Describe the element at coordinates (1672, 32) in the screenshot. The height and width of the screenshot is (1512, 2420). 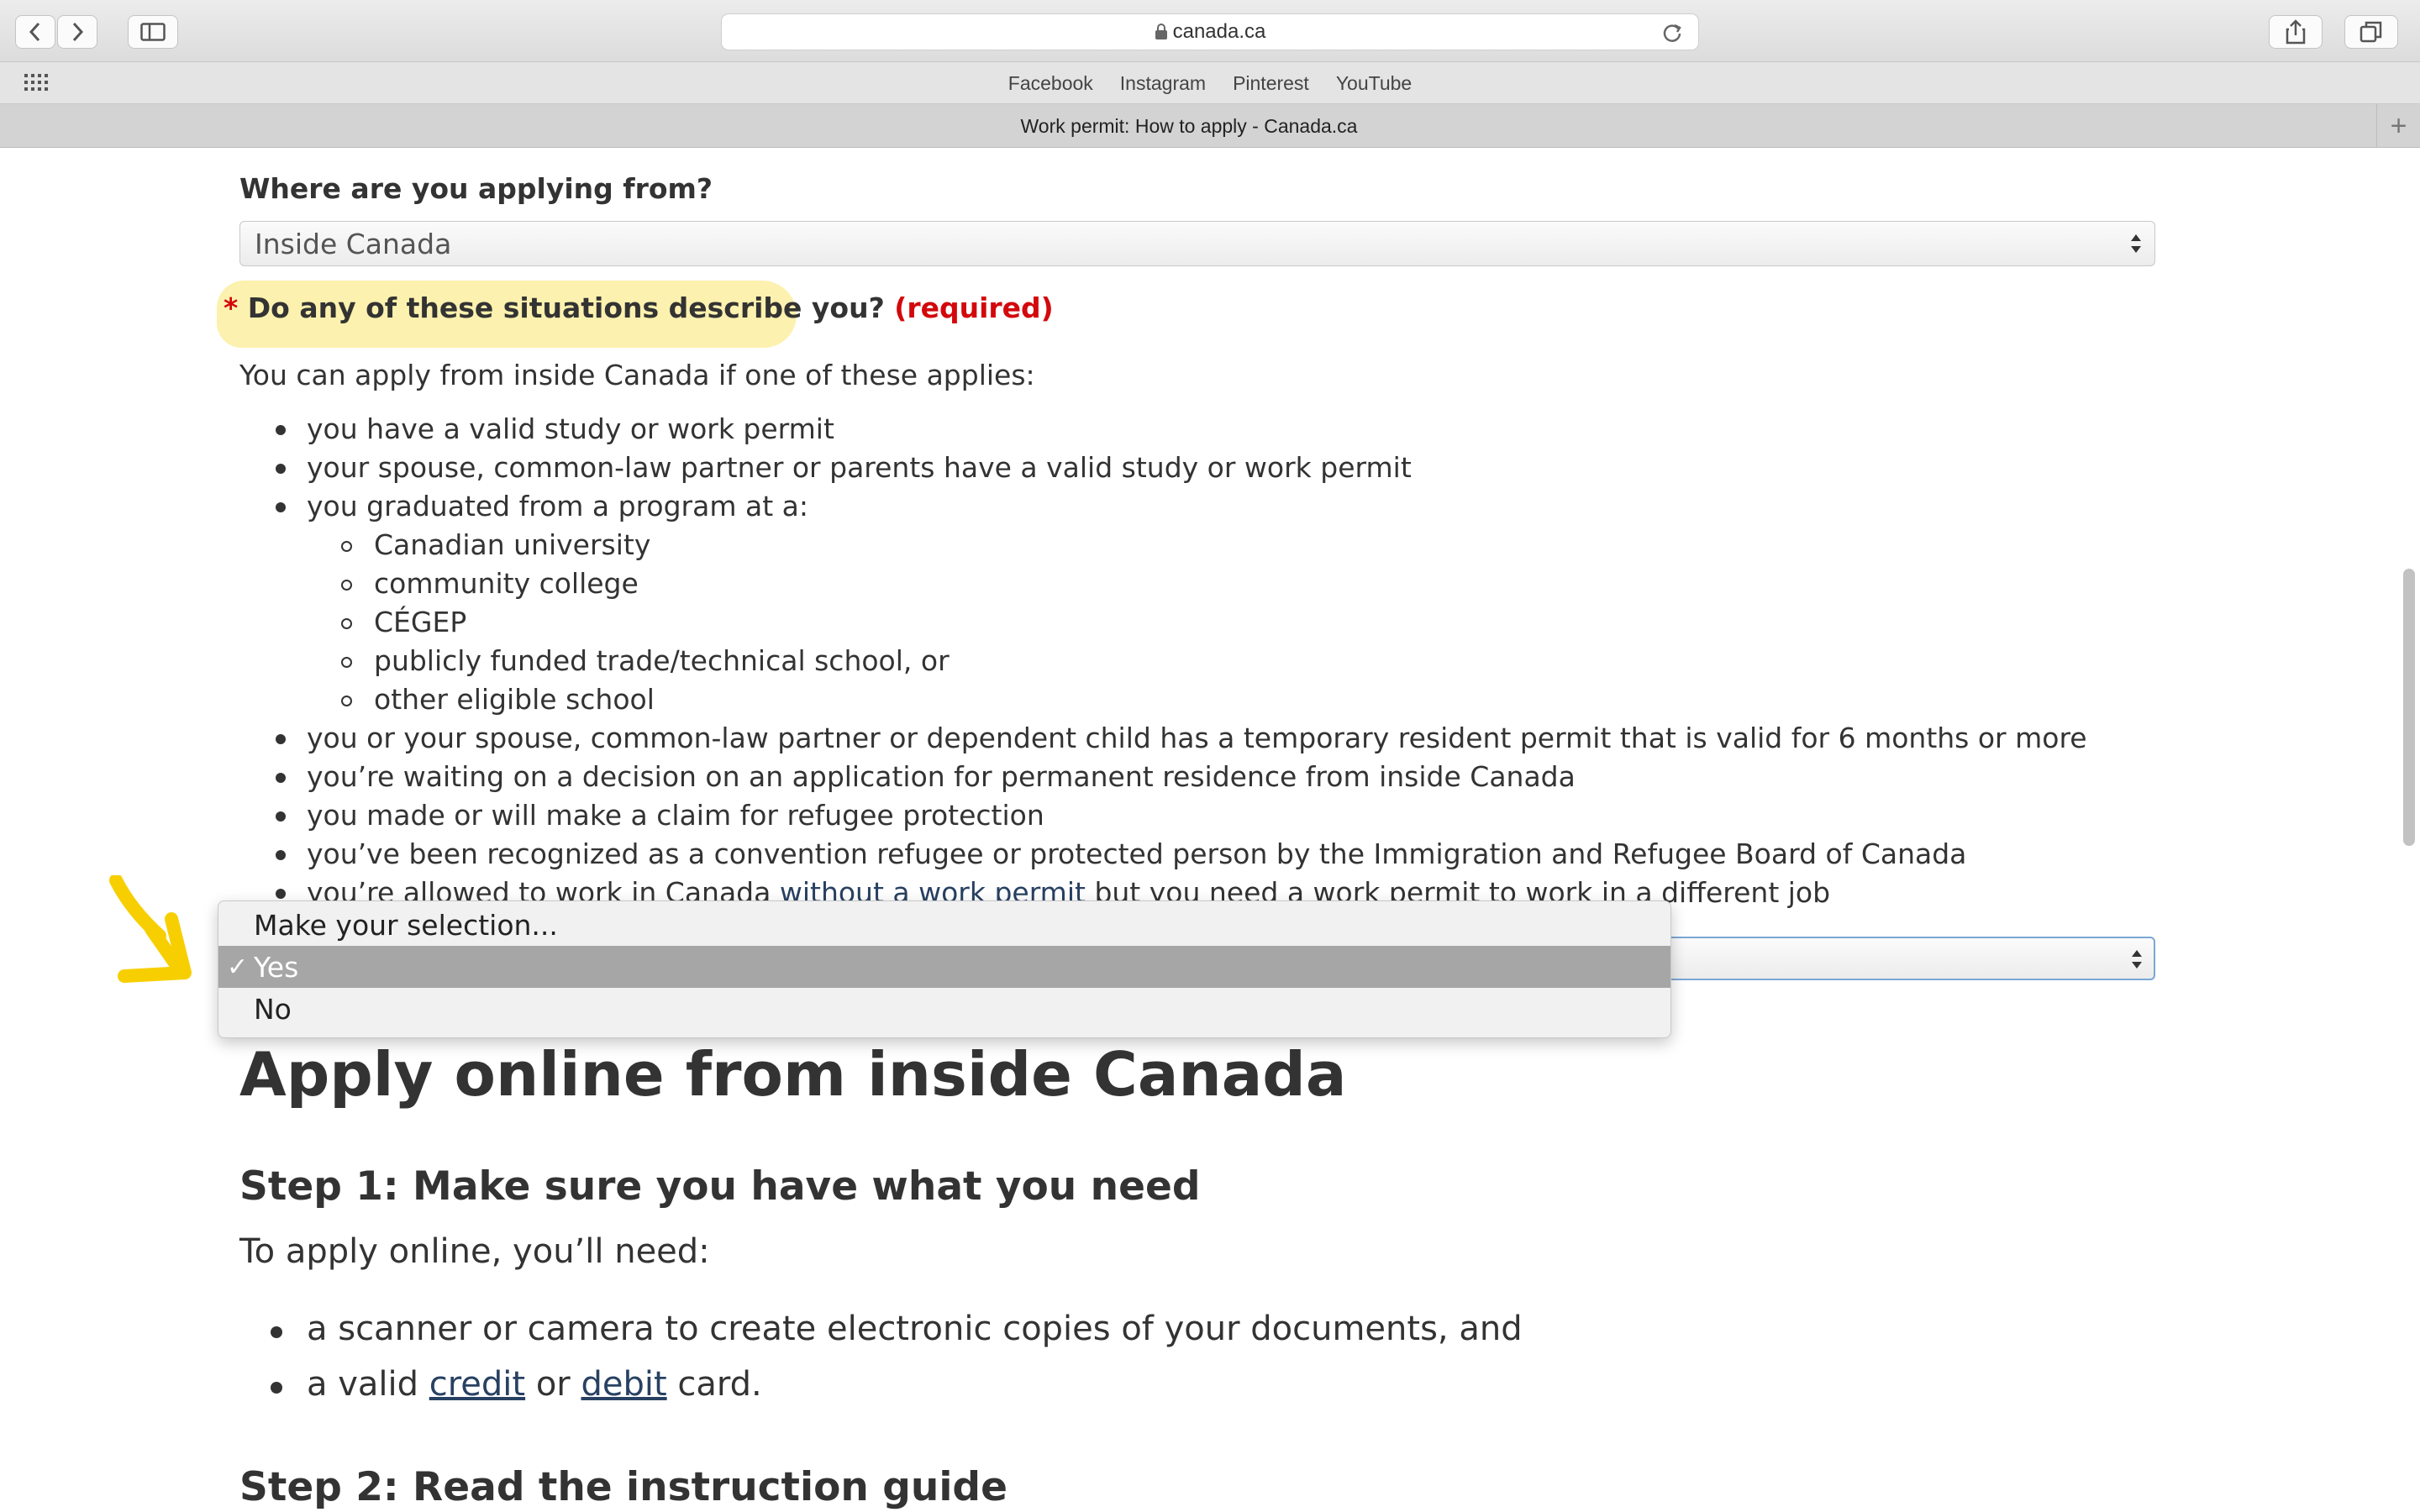
I see `reload-icon` at that location.